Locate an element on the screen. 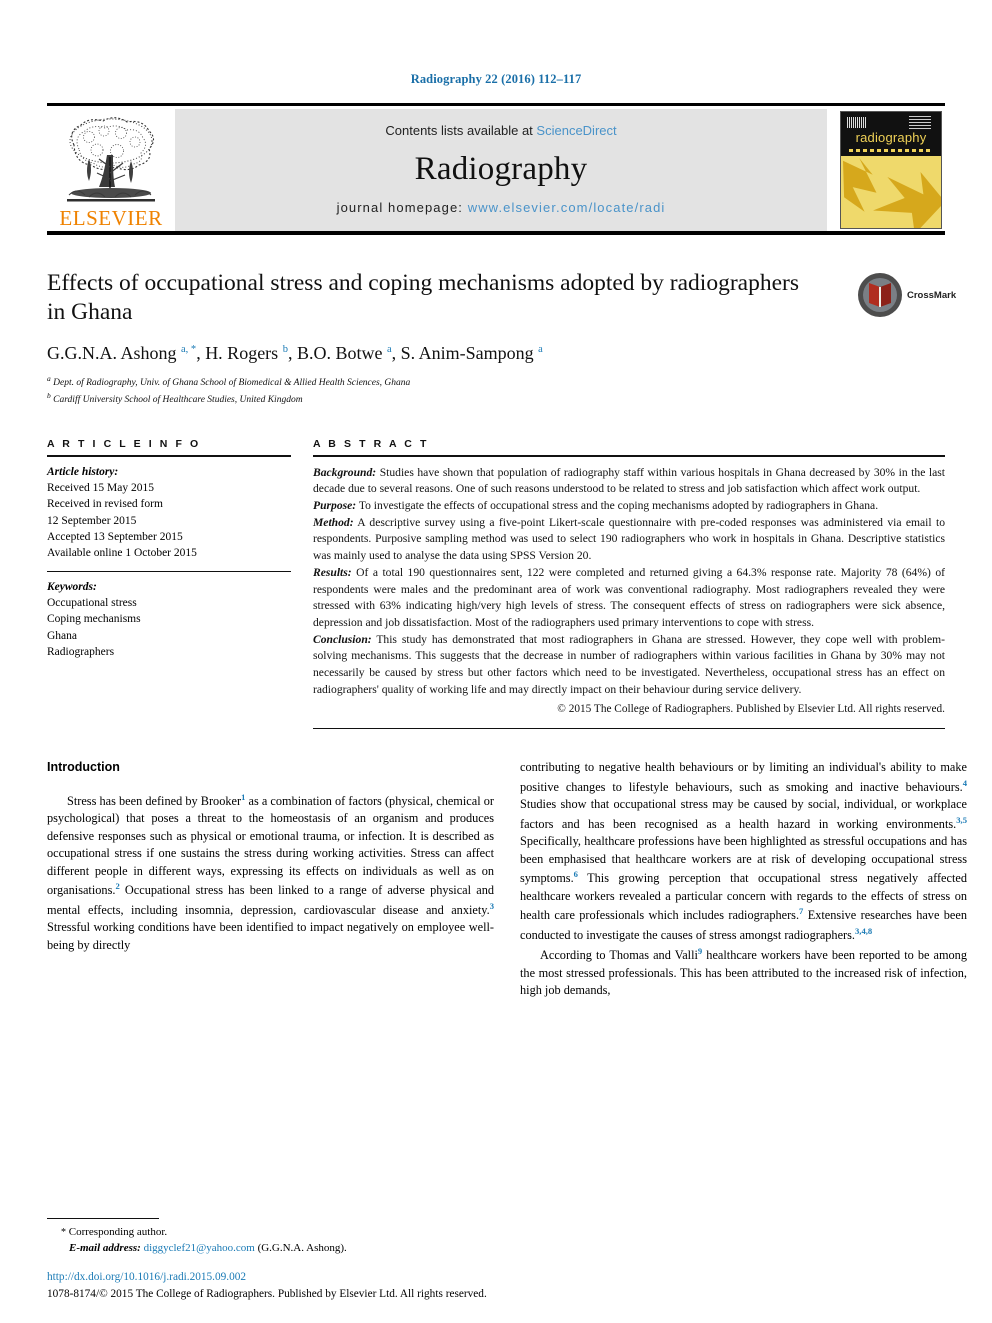  crossmark-icon is located at coordinates (880, 295).